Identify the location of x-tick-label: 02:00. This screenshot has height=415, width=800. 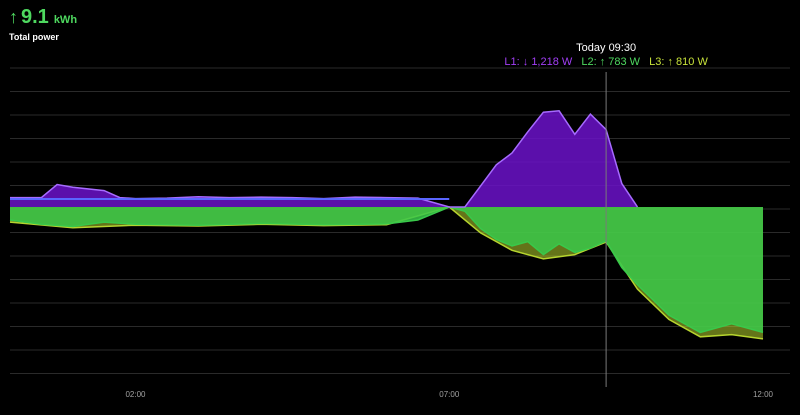
(135, 394).